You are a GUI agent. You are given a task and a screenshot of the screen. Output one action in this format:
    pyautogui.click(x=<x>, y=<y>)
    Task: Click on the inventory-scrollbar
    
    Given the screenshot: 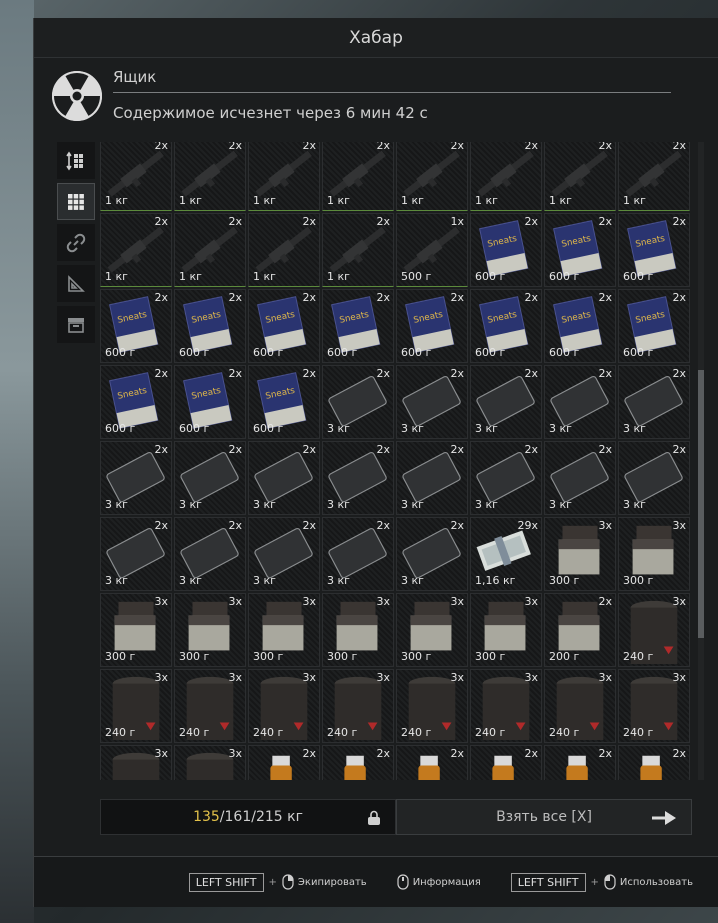 What is the action you would take?
    pyautogui.click(x=701, y=461)
    